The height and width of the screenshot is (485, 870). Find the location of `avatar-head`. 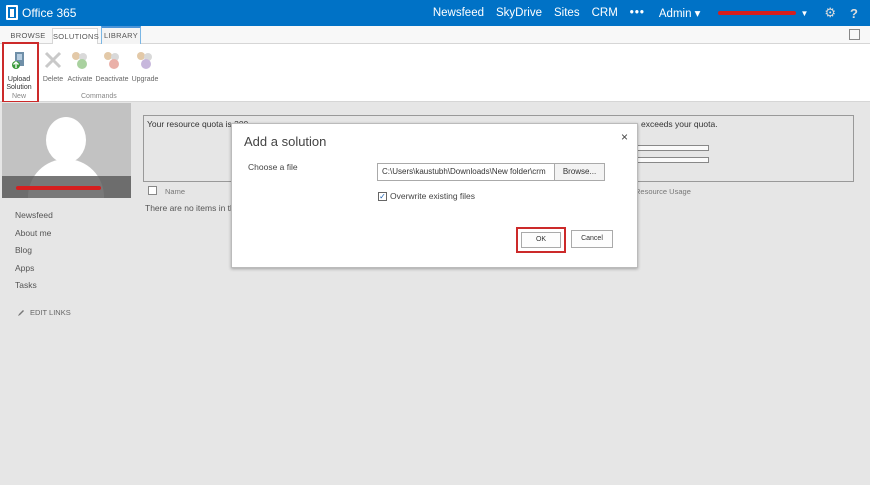

avatar-head is located at coordinates (66, 140).